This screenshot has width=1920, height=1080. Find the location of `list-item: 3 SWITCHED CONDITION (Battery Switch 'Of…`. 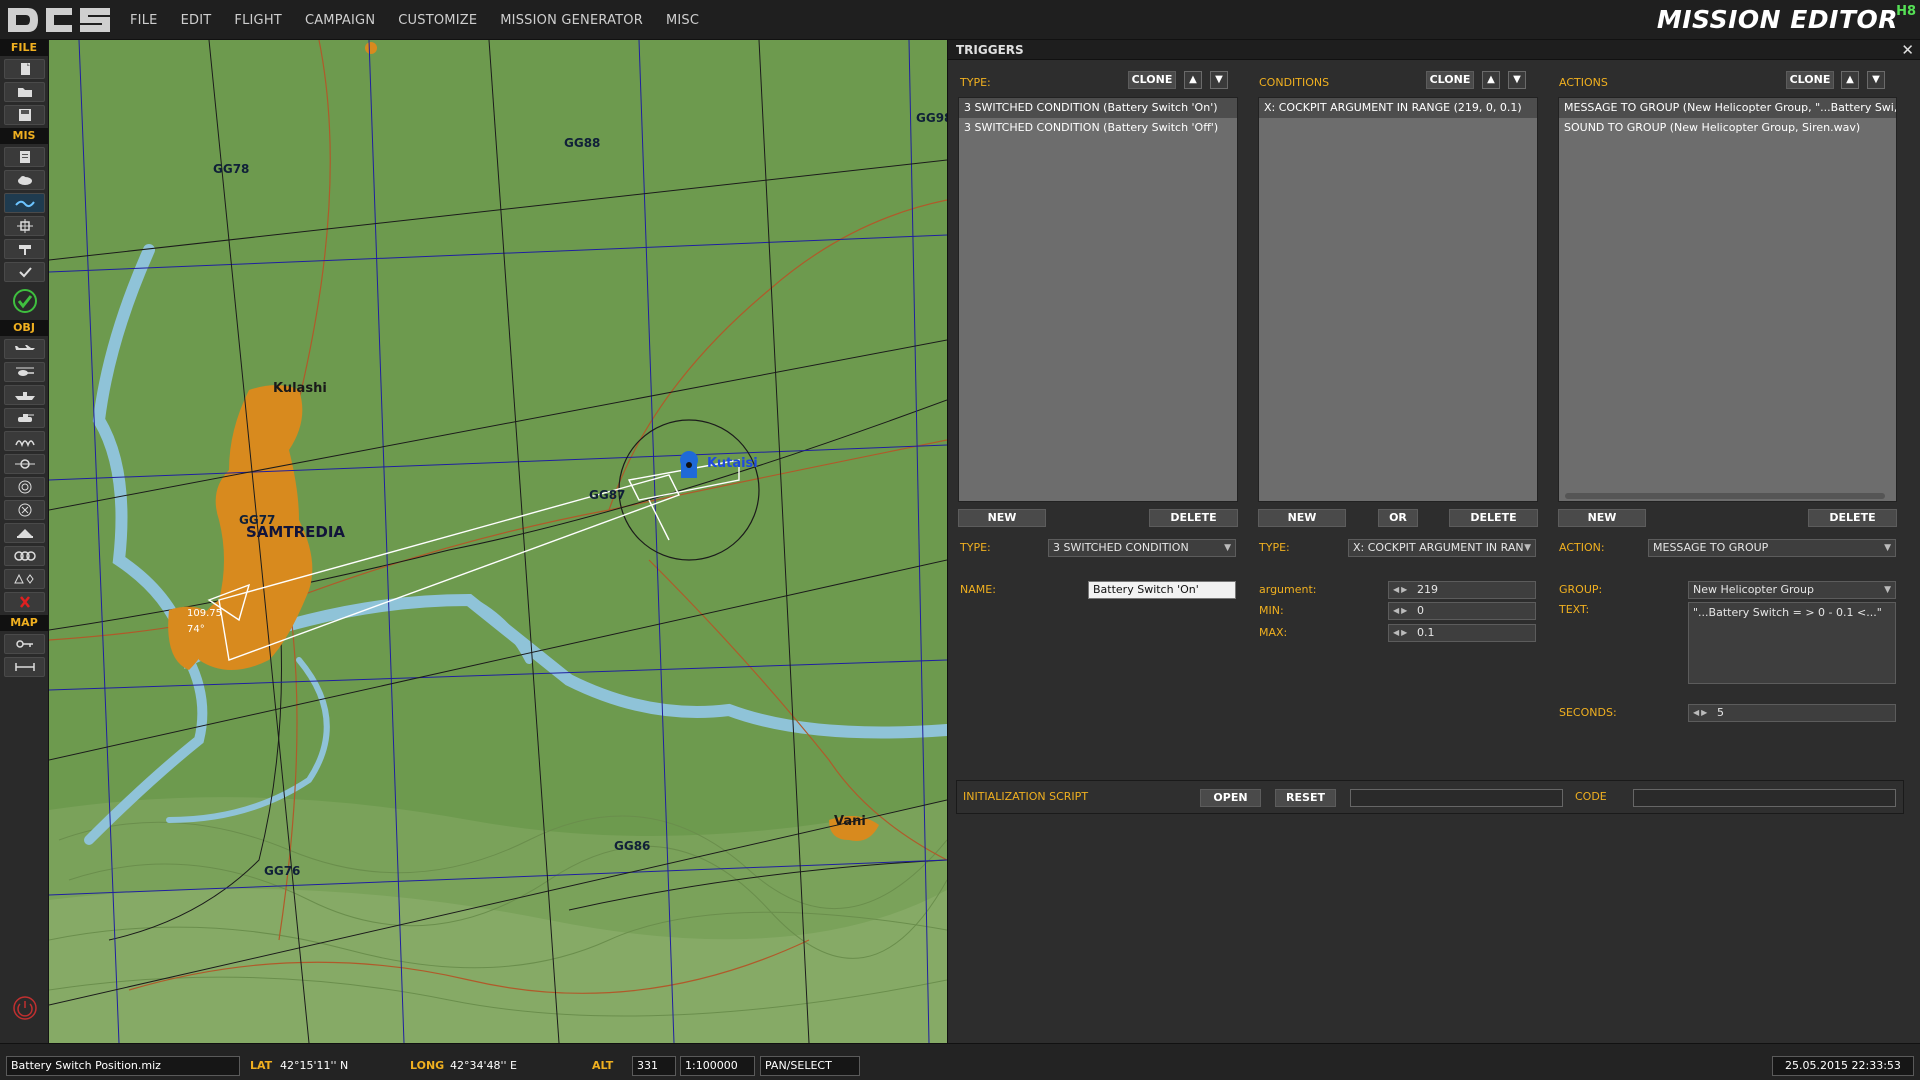

list-item: 3 SWITCHED CONDITION (Battery Switch 'Of… is located at coordinates (1098, 128).